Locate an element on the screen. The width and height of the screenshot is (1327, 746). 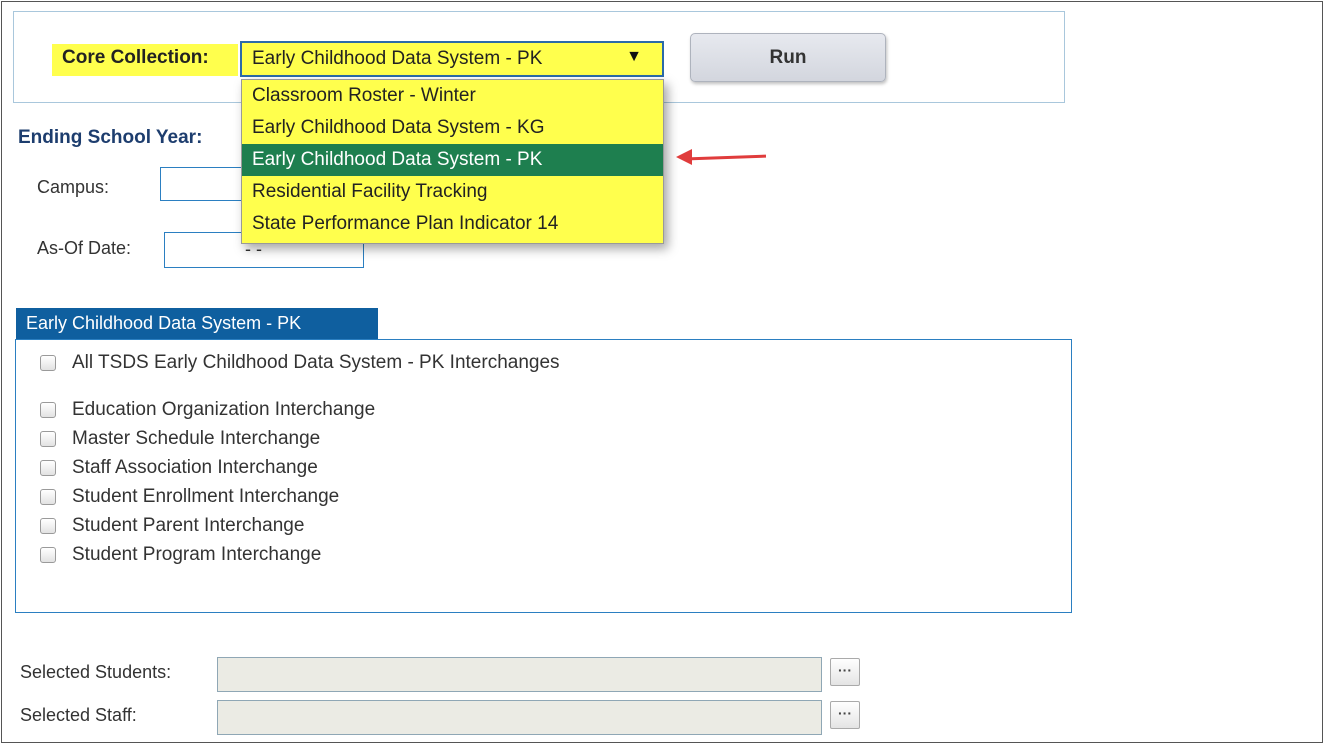
core-collection-selected-value: Early Childhood Data System - PK is located at coordinates (397, 58).